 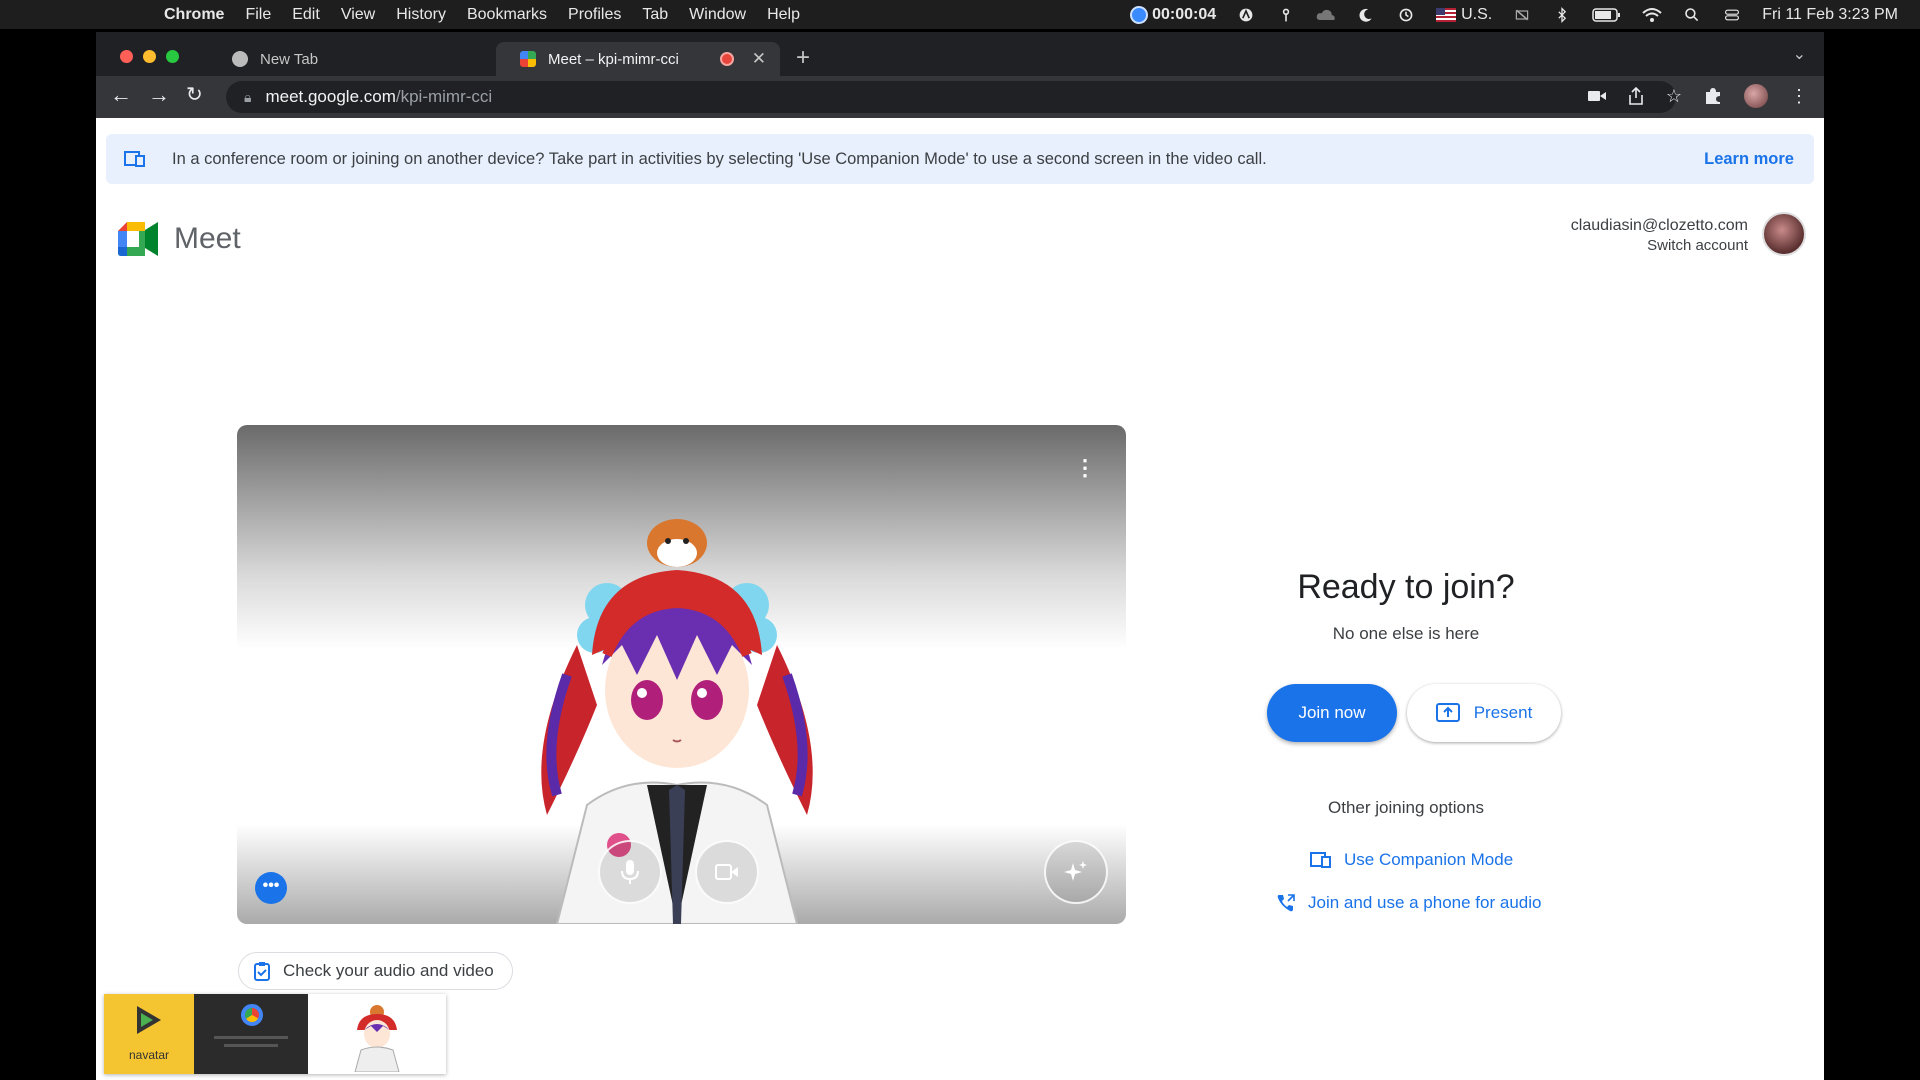 I want to click on present-label: Present, so click(x=1503, y=712).